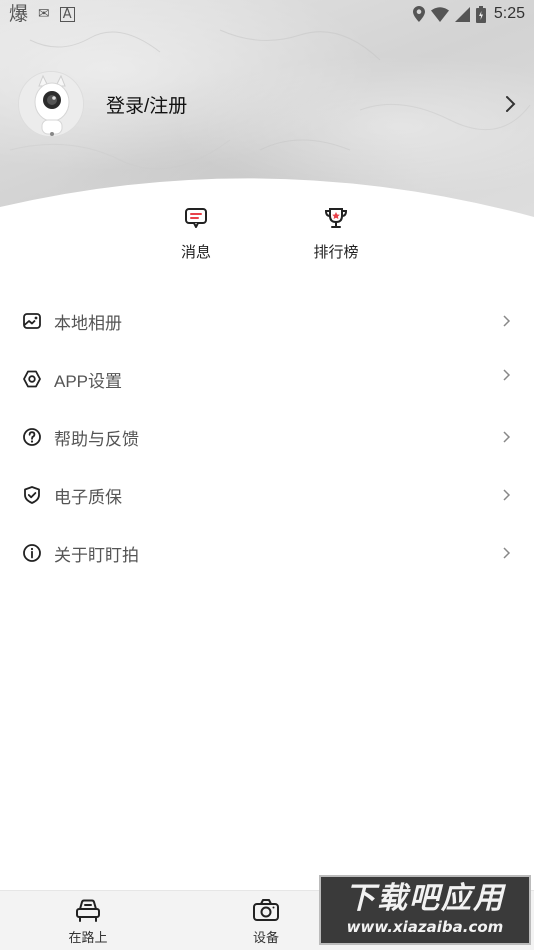  Describe the element at coordinates (267, 379) in the screenshot. I see `menu-item-app-settings: APP设置` at that location.